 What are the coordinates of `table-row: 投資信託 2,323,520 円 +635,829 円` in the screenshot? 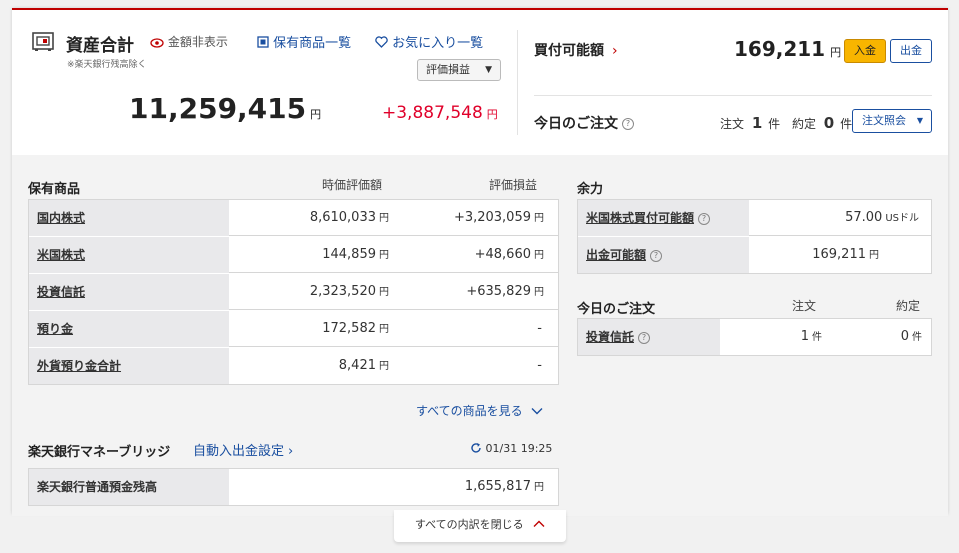 It's located at (293, 292).